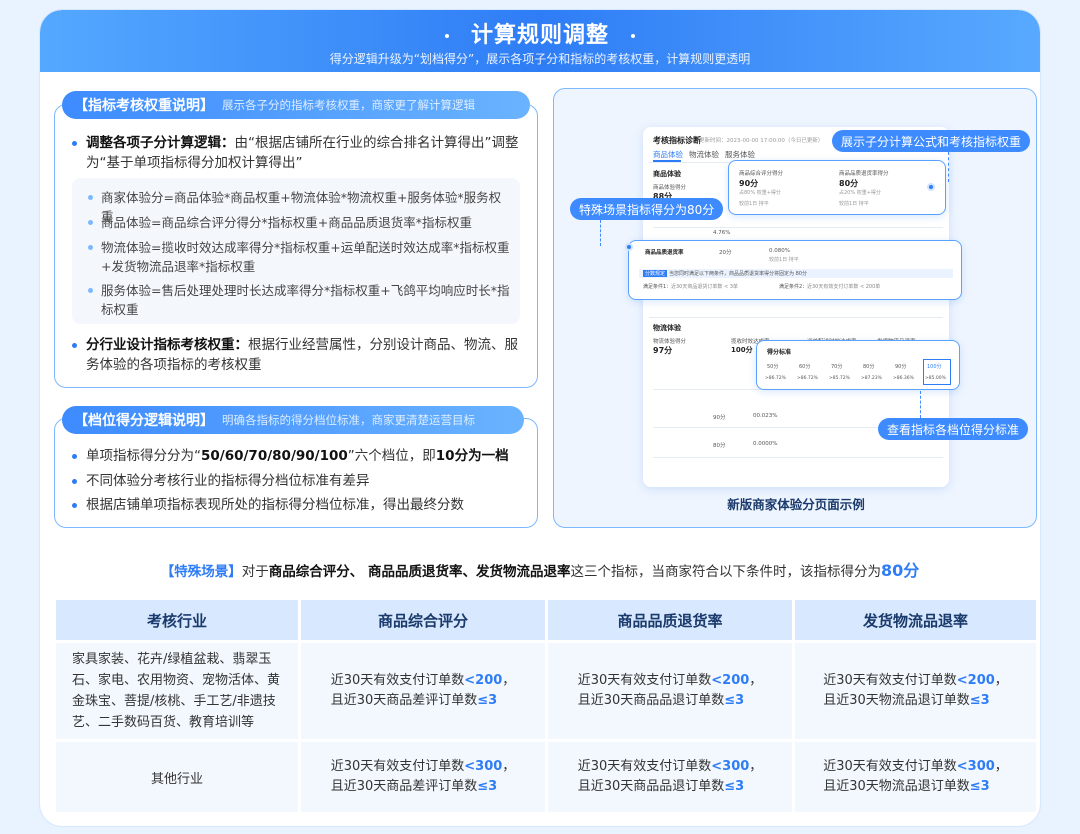 The width and height of the screenshot is (1080, 834). I want to click on mockup-caption: 新版商家体验分页面示例, so click(796, 504).